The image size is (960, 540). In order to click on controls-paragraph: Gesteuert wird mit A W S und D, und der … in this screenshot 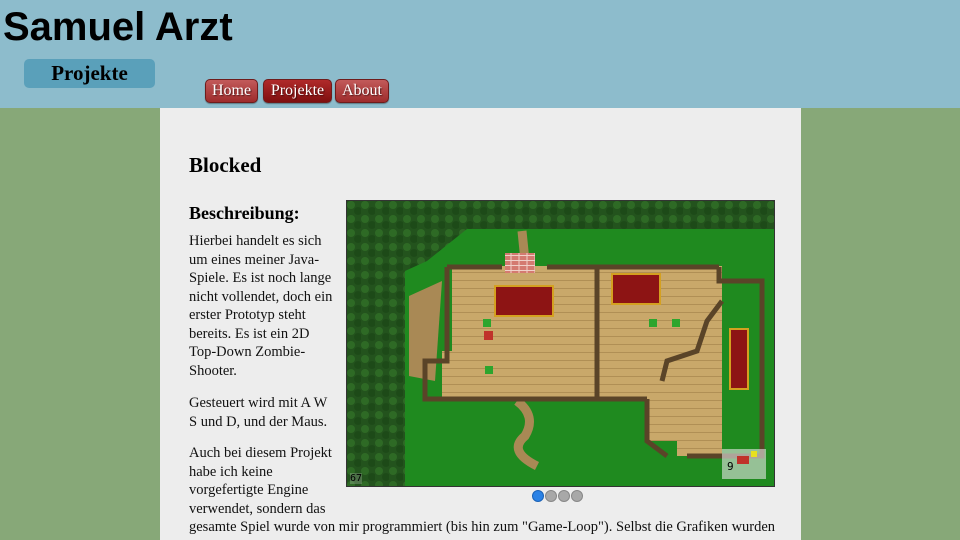, I will do `click(258, 412)`.